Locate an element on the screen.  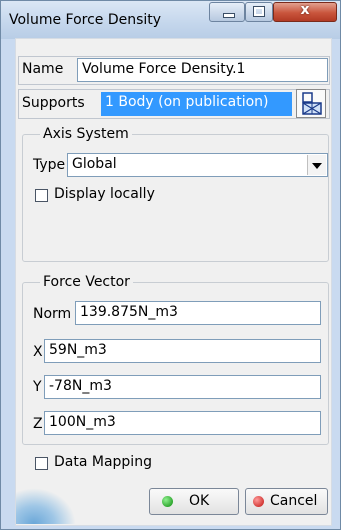
norm-field: 139.875N_m3 is located at coordinates (198, 313).